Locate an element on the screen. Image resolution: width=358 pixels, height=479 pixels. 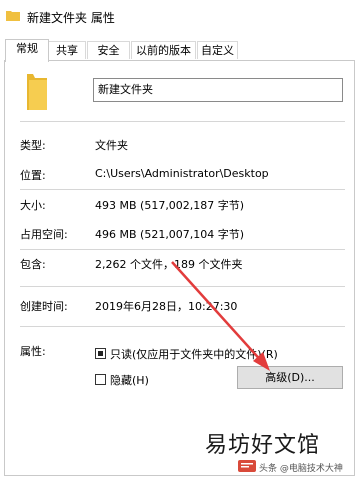
tab-general: 常规 is located at coordinates (27, 50).